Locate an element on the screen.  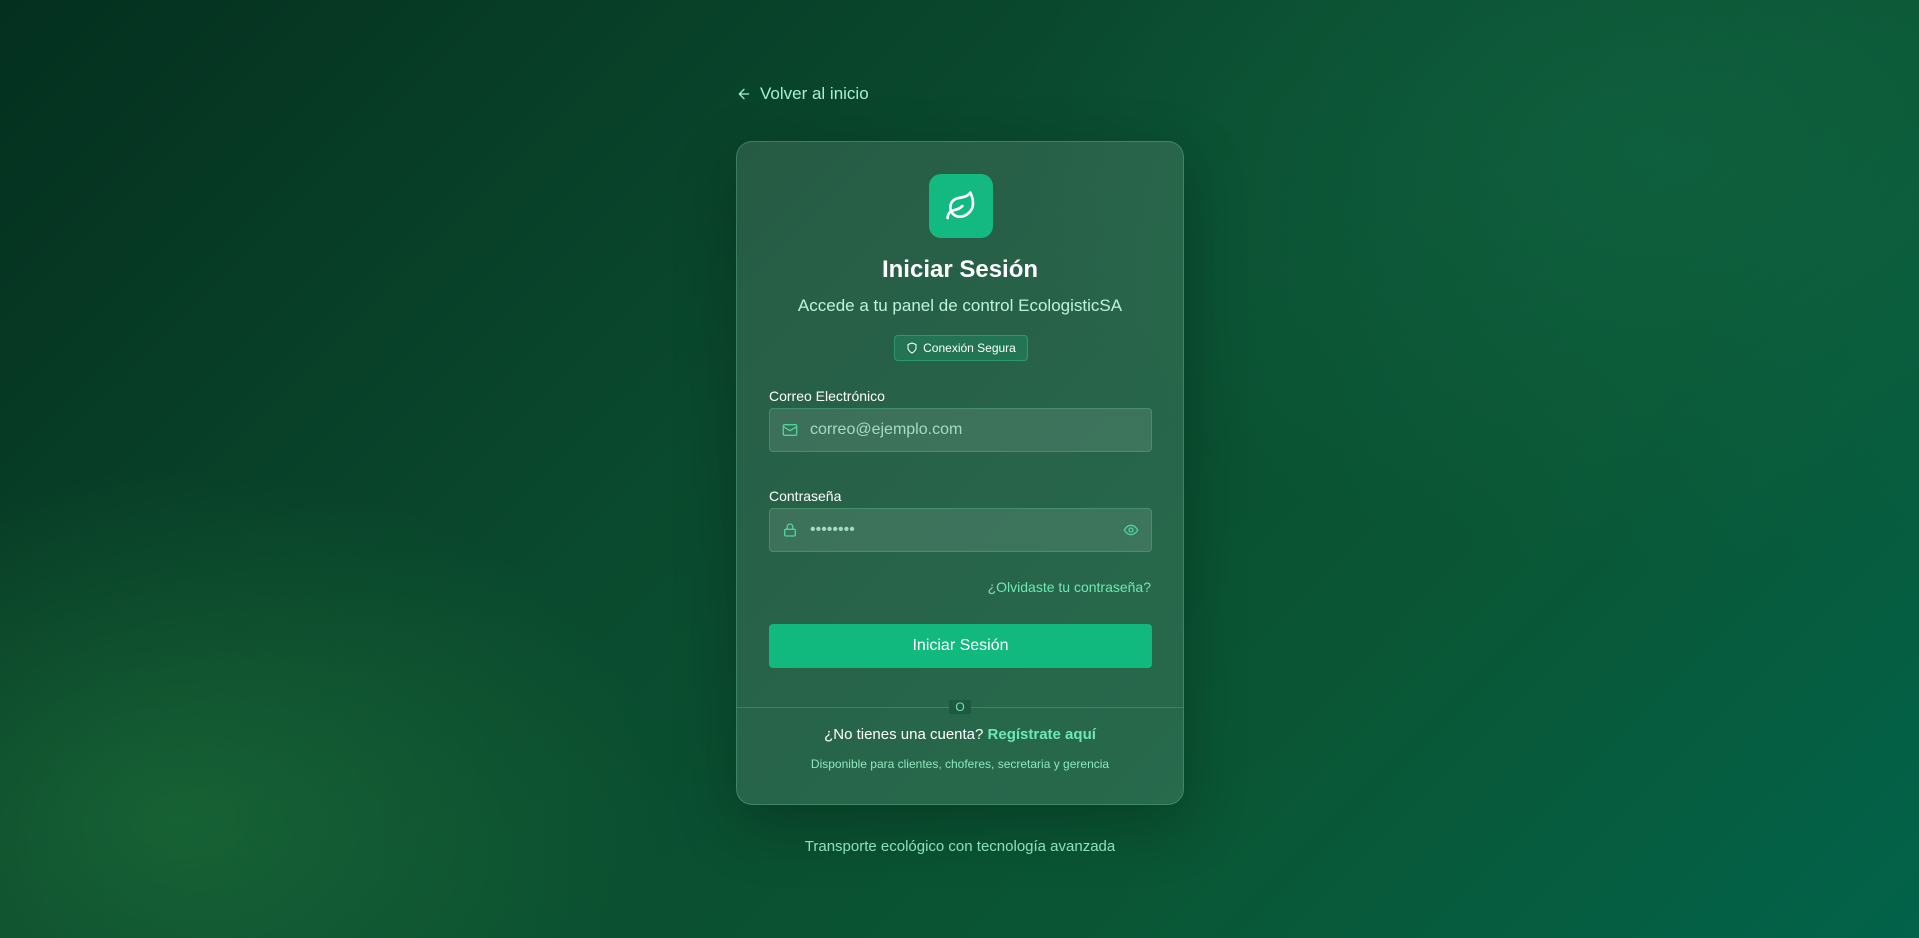
email-label: Correo Electrónico is located at coordinates (827, 396).